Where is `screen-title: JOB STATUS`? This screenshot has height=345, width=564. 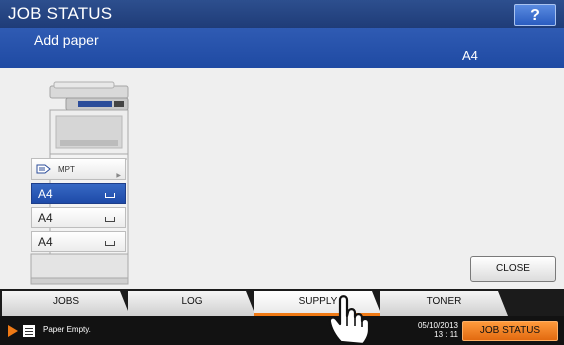 screen-title: JOB STATUS is located at coordinates (60, 13).